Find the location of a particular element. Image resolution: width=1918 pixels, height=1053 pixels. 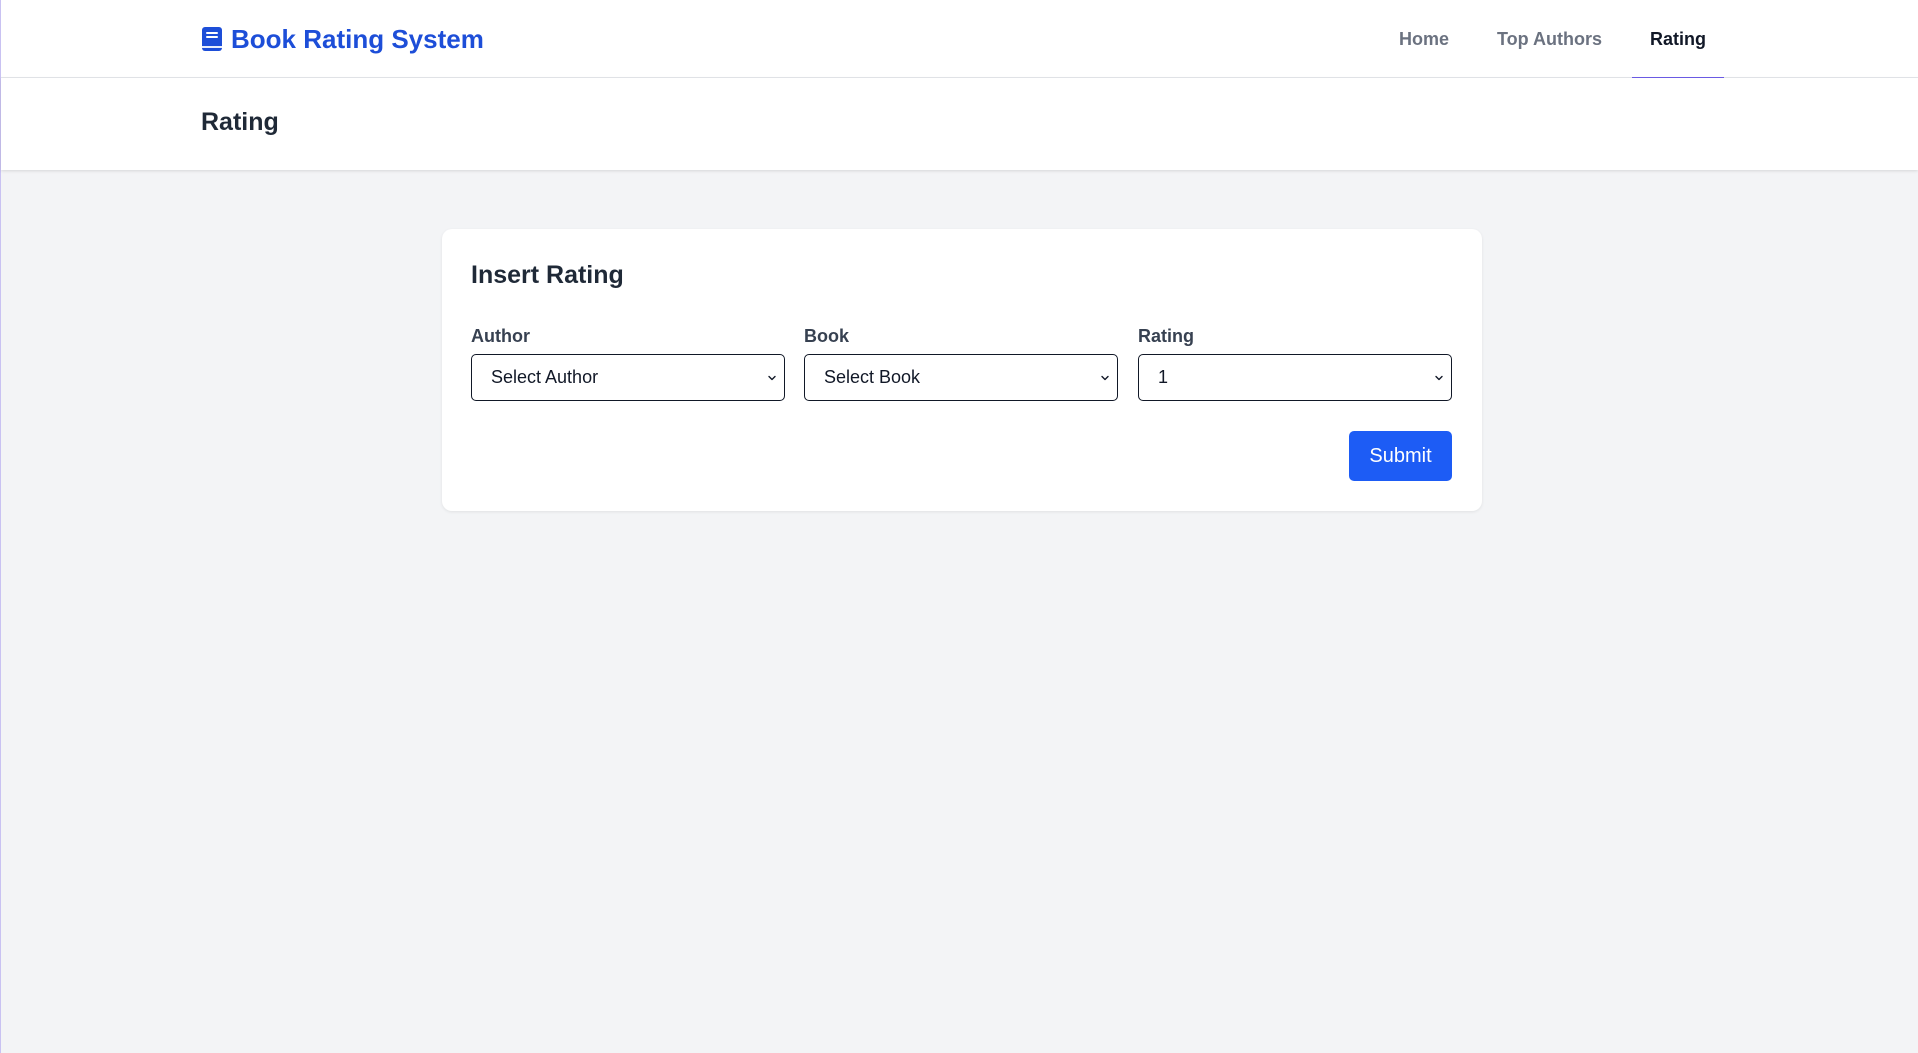

rating-label: Rating is located at coordinates (1166, 336).